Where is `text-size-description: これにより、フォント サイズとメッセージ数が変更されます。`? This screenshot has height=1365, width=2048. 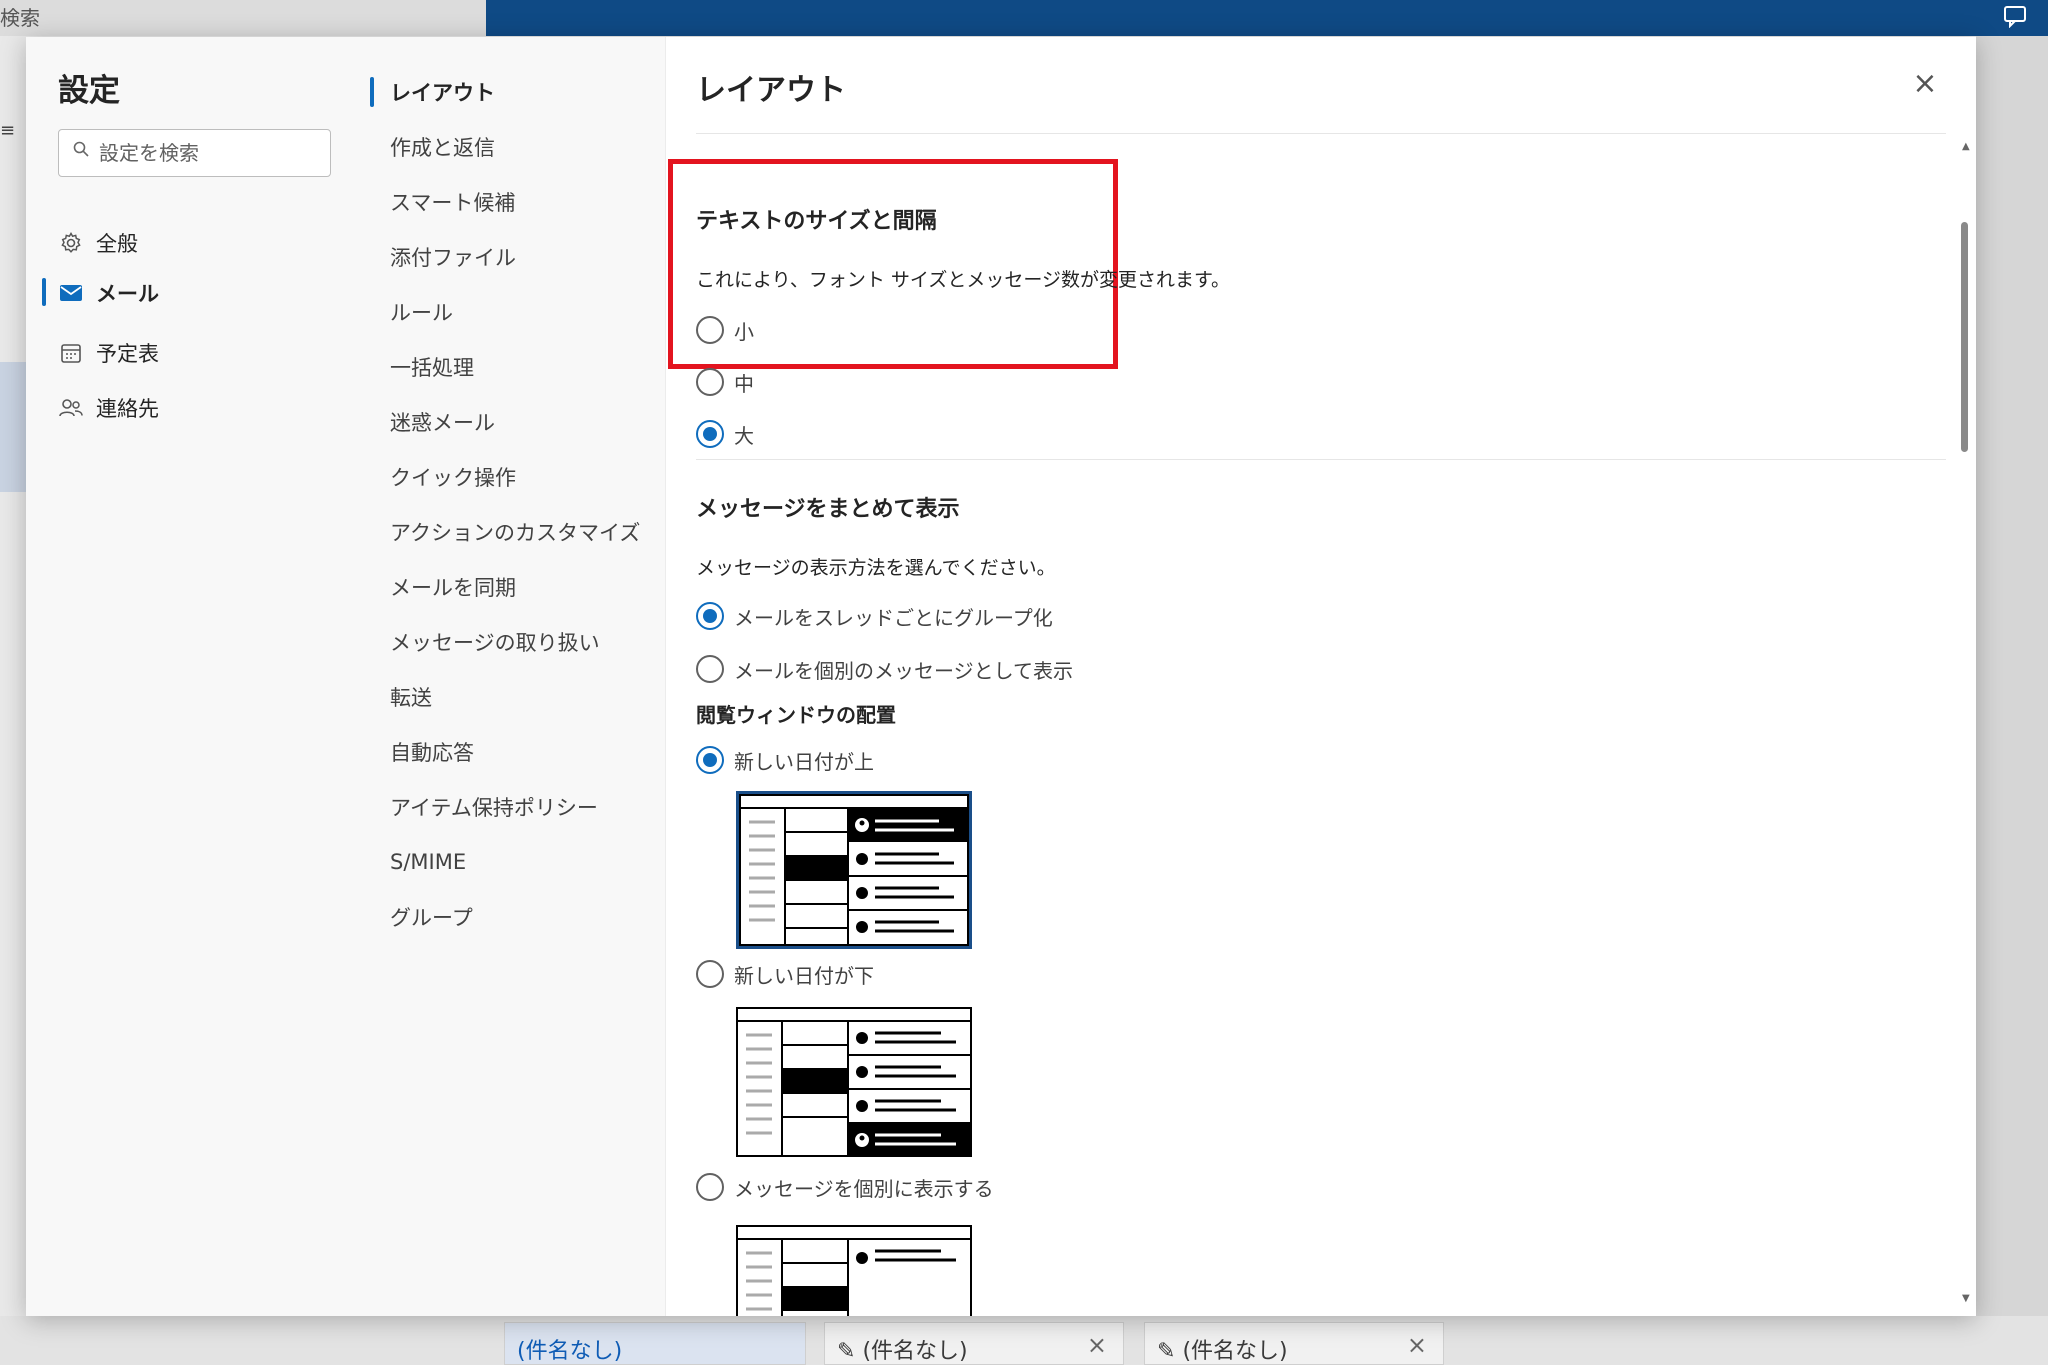 text-size-description: これにより、フォント サイズとメッセージ数が変更されます。 is located at coordinates (963, 280).